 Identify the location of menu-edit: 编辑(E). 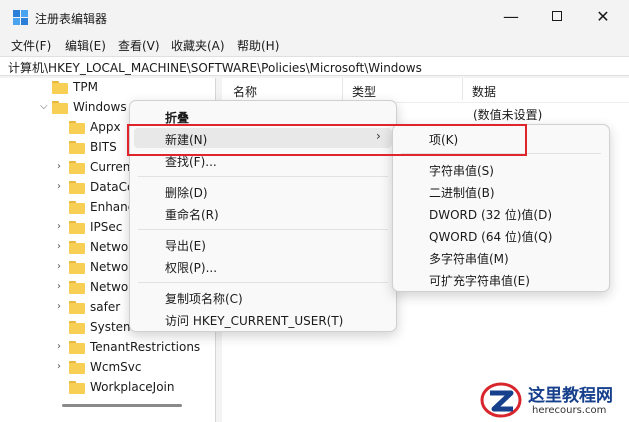
(85, 45).